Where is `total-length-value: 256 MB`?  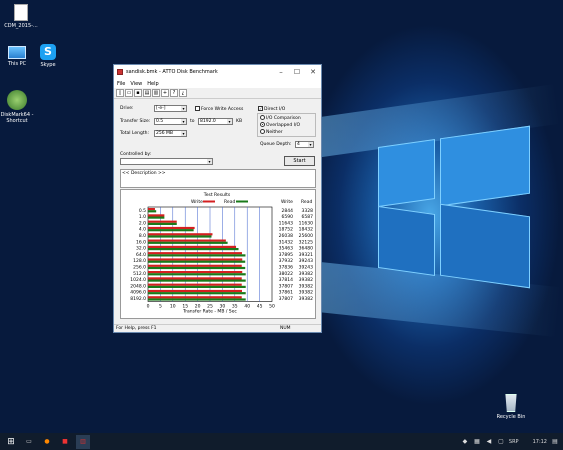 total-length-value: 256 MB is located at coordinates (164, 133).